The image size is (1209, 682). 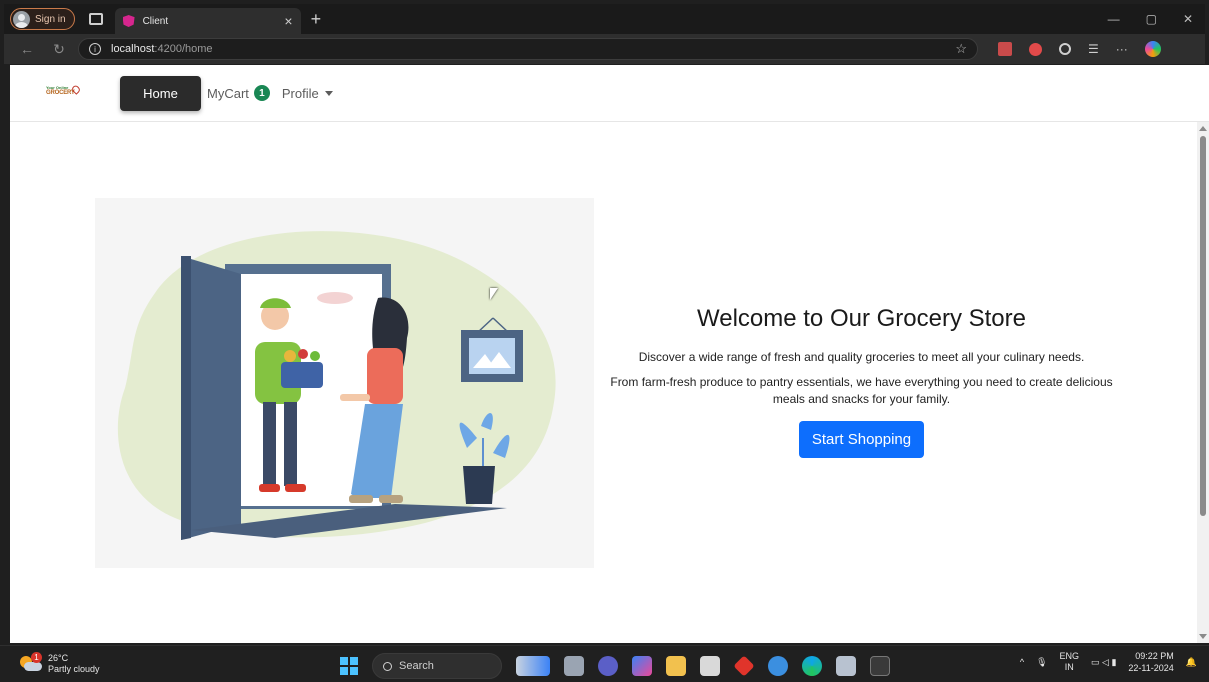 I want to click on clock-time: 09:22 PM, so click(x=1154, y=656).